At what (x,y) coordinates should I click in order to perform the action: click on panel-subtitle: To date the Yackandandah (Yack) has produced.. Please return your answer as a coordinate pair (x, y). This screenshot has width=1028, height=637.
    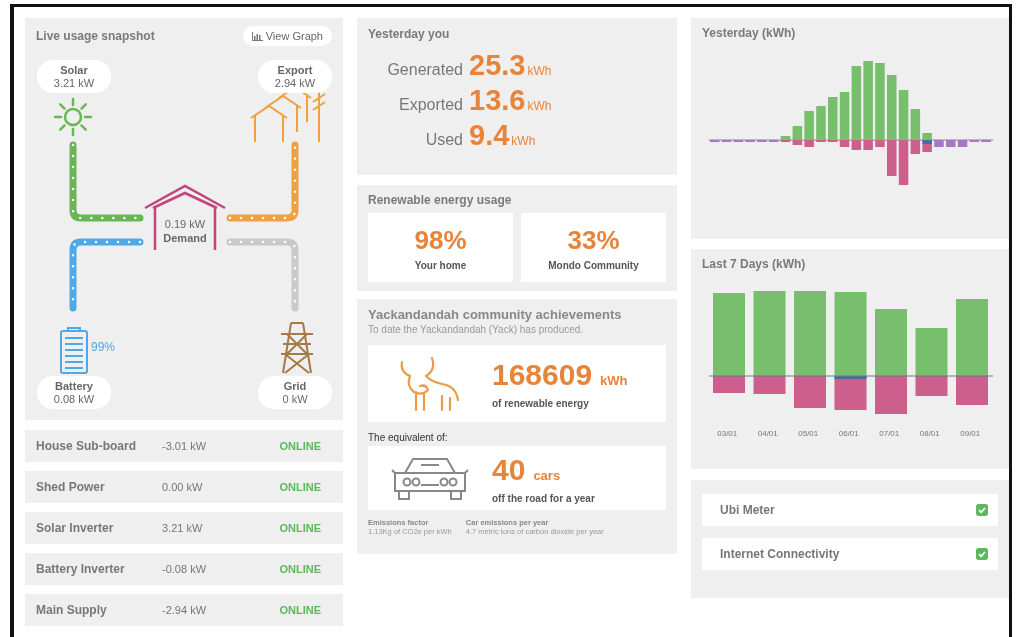
    Looking at the image, I should click on (476, 329).